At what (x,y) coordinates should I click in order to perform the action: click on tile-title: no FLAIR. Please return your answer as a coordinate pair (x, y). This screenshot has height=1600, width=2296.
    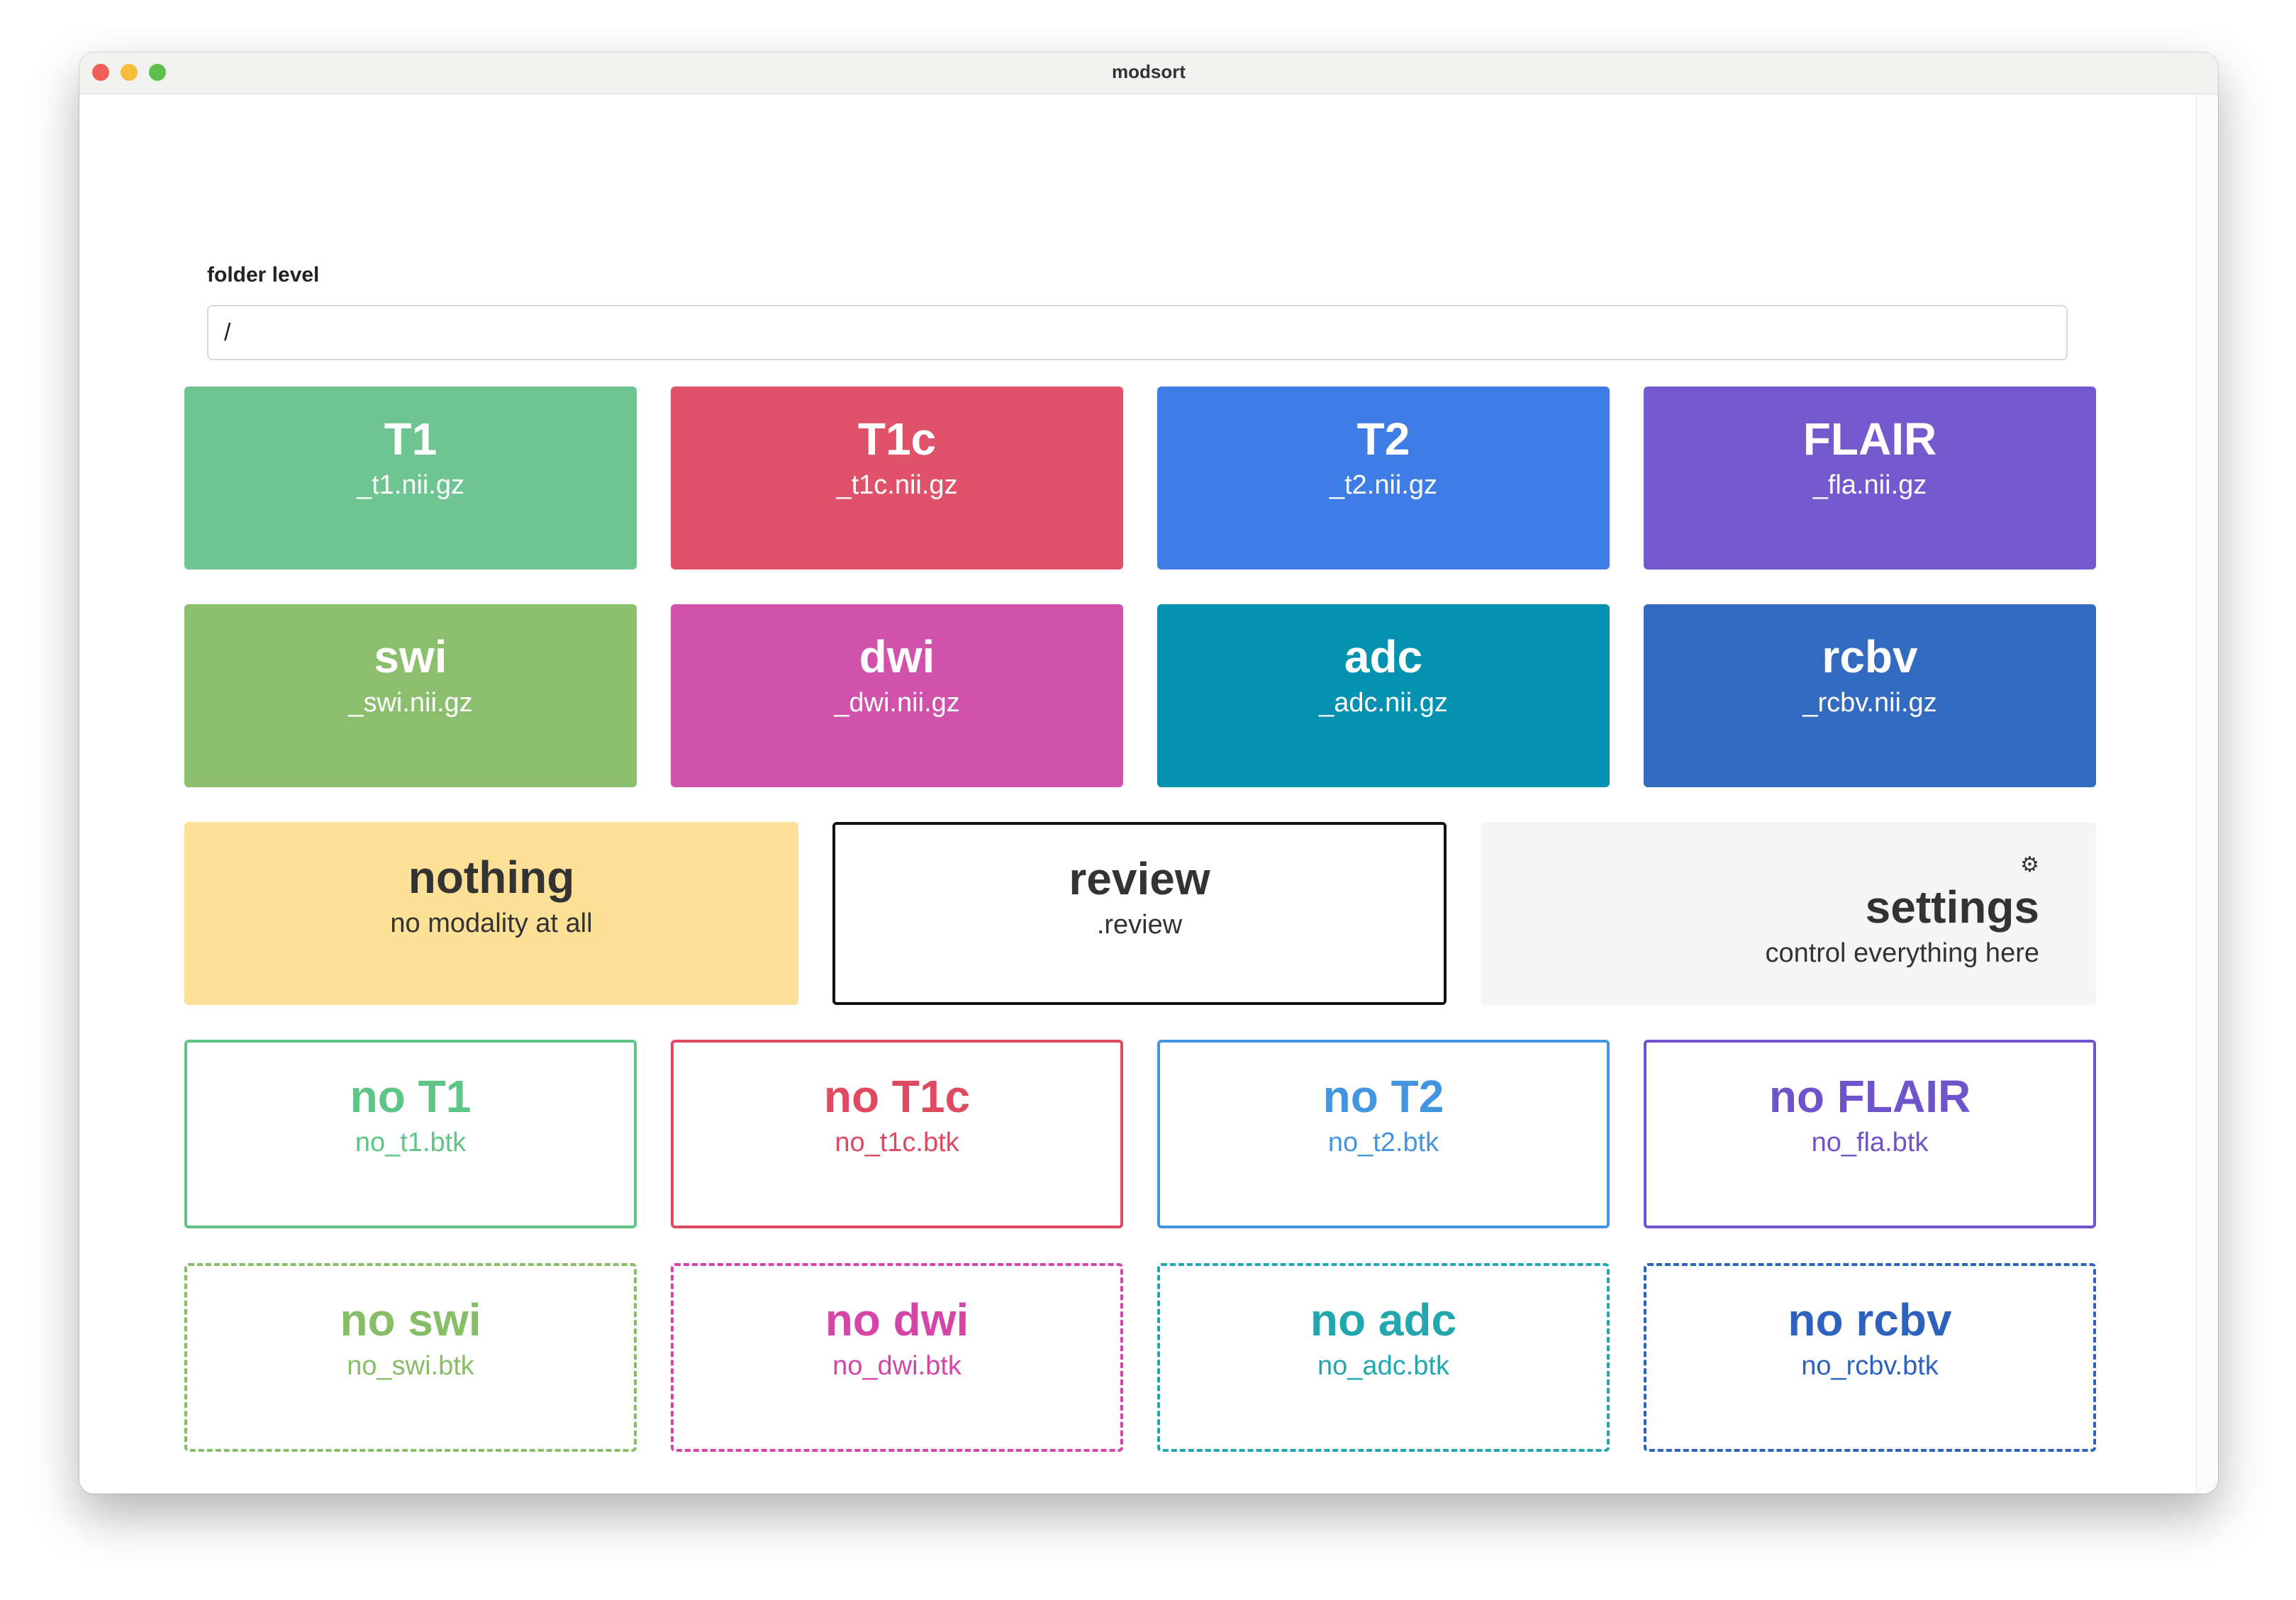
    Looking at the image, I should click on (1869, 1096).